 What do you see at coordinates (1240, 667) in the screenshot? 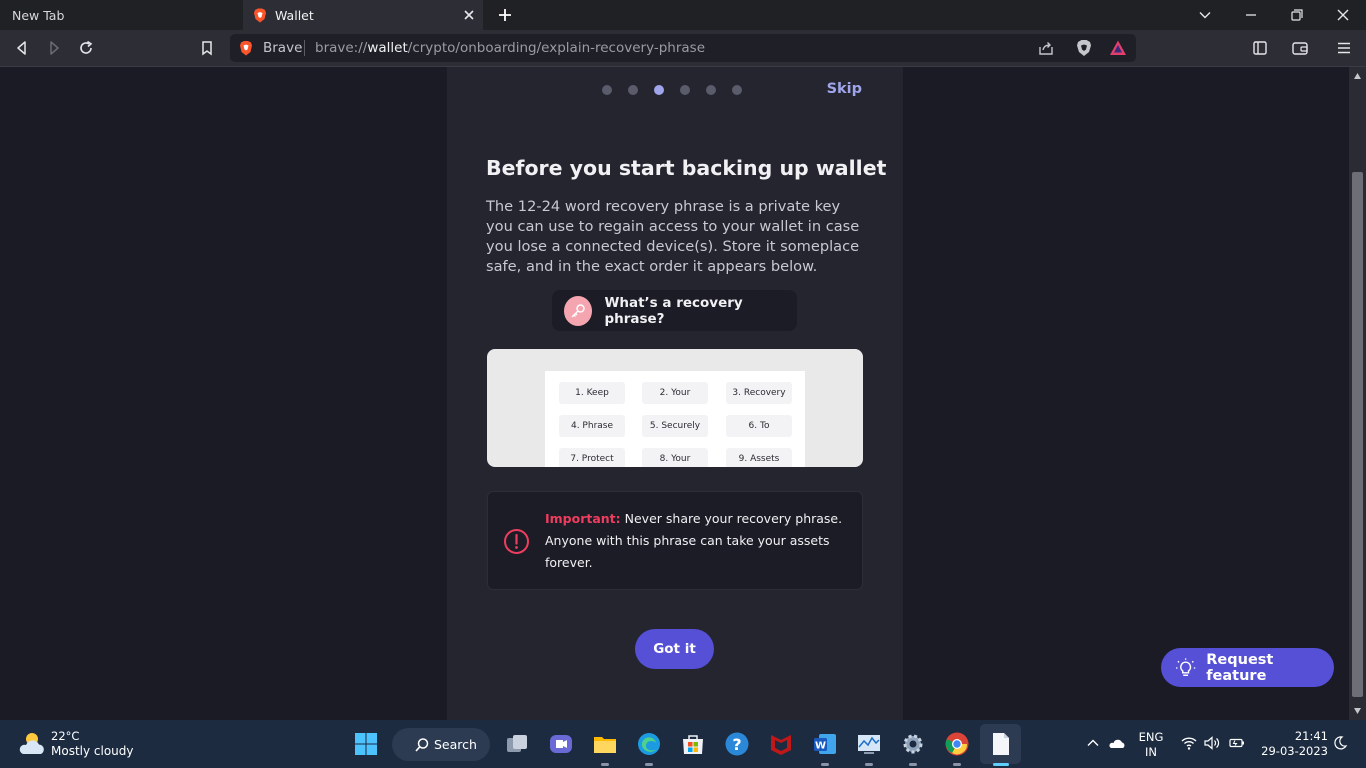
I see `request-feature-label: Request feature` at bounding box center [1240, 667].